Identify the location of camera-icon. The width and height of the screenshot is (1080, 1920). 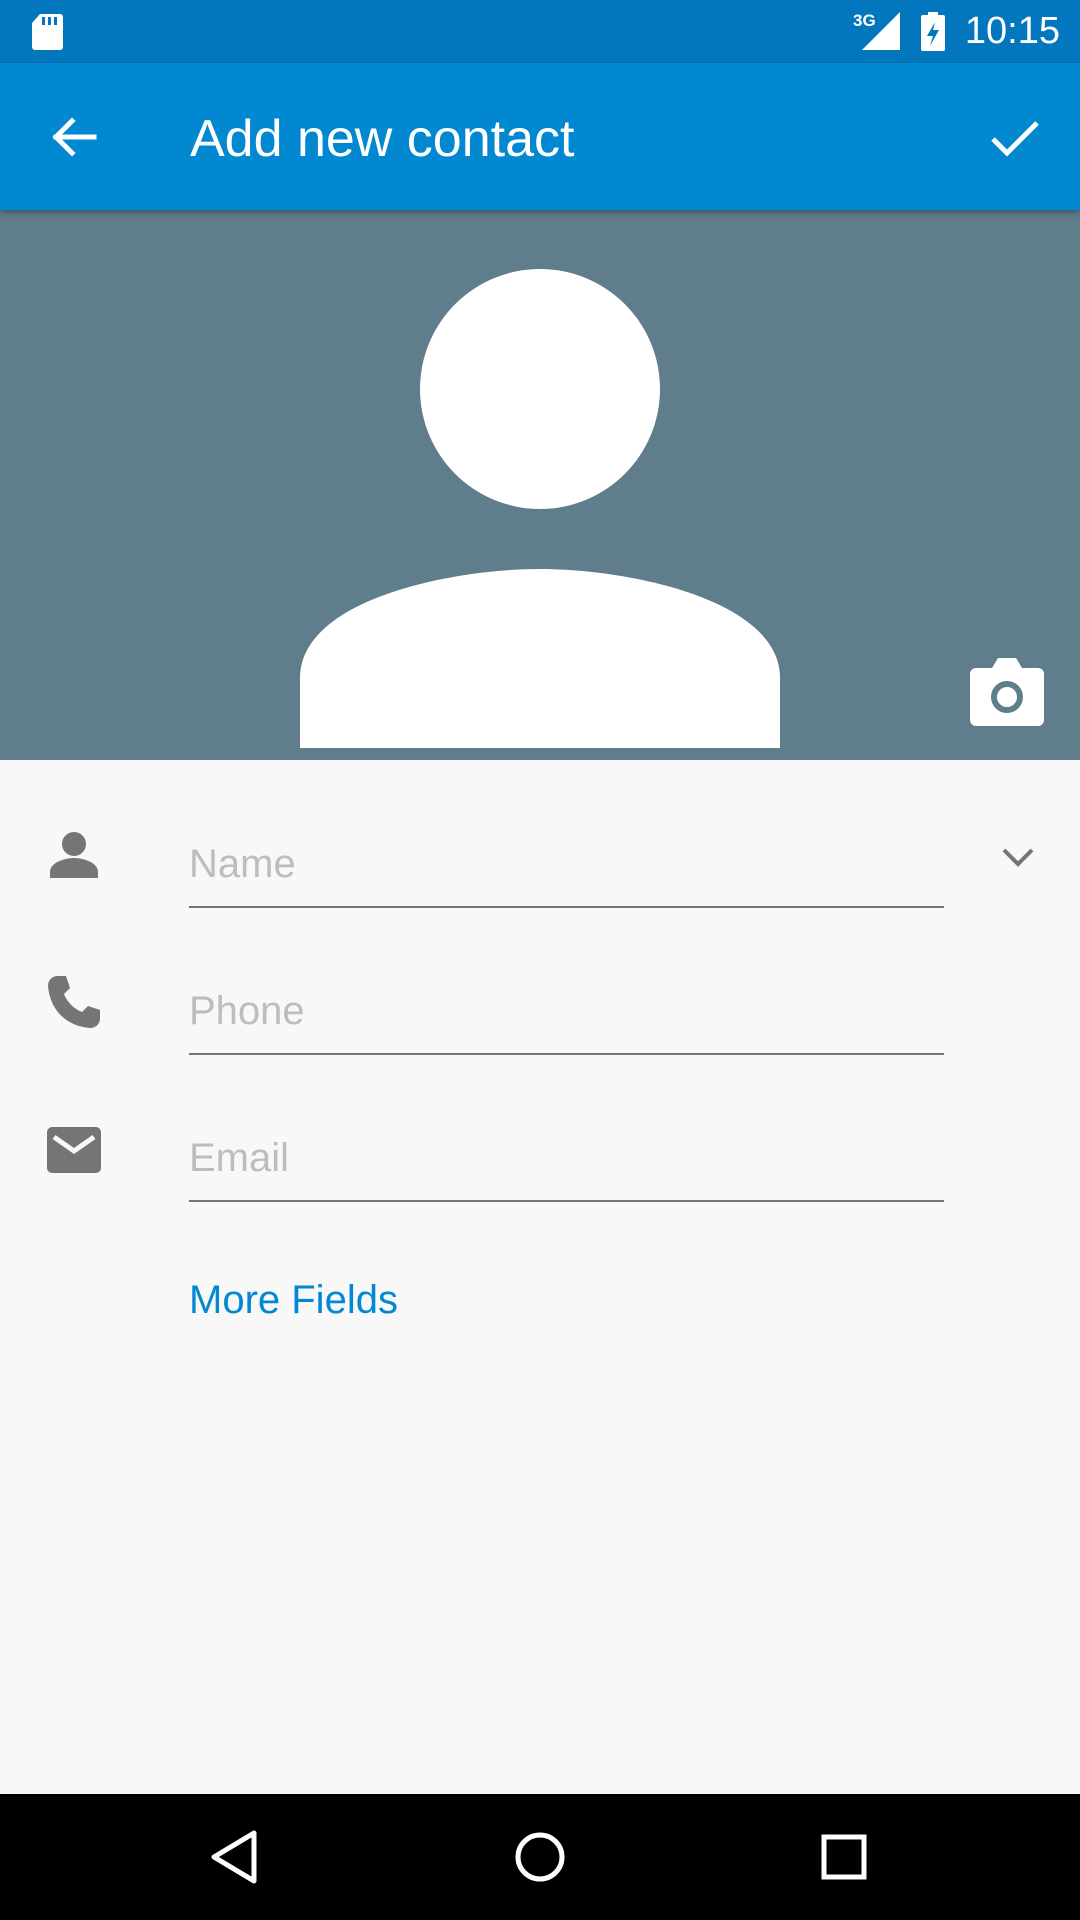
(1007, 692).